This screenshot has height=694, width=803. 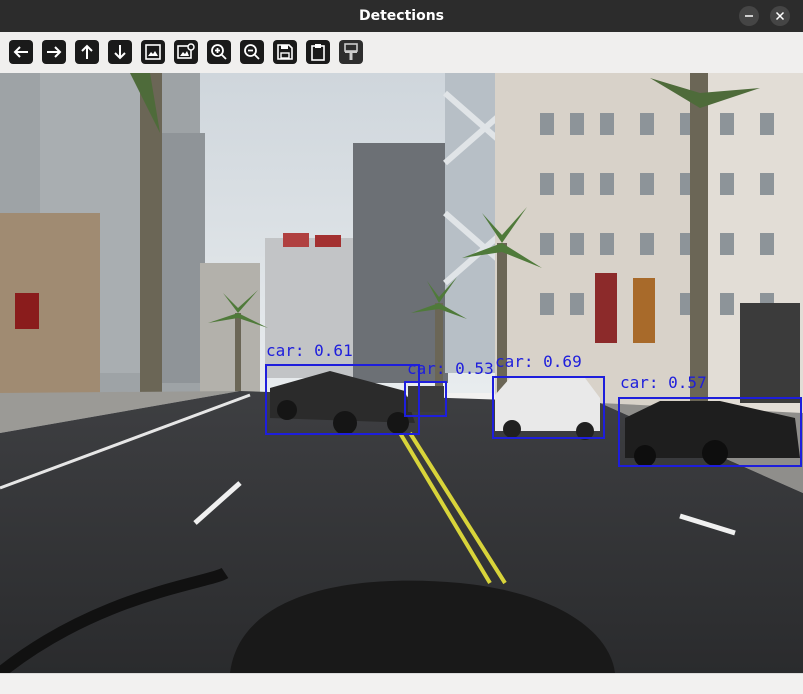 I want to click on clipboard-icon, so click(x=318, y=52).